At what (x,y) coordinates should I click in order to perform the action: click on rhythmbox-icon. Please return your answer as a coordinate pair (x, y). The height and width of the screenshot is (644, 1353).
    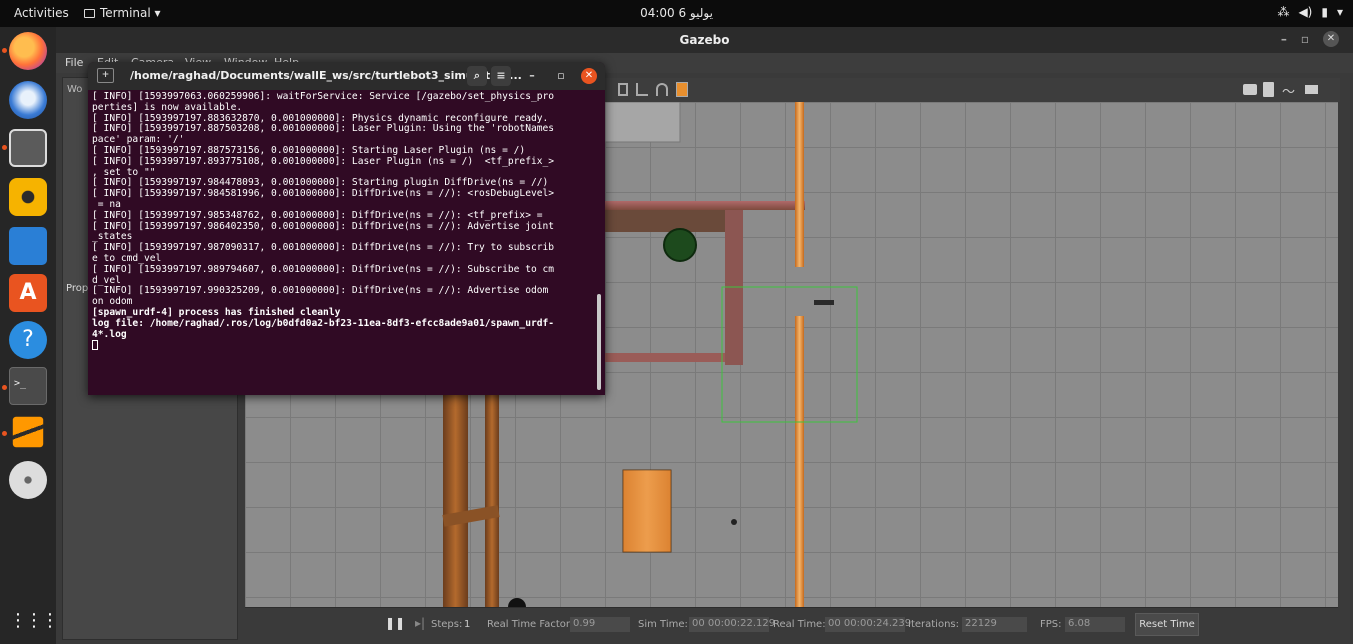
    Looking at the image, I should click on (28, 197).